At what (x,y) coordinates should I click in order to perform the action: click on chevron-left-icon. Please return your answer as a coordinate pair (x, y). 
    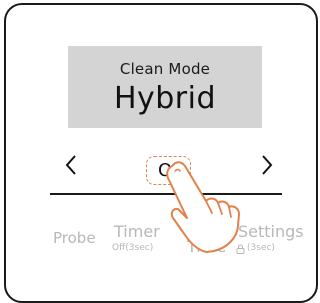
    Looking at the image, I should click on (72, 165).